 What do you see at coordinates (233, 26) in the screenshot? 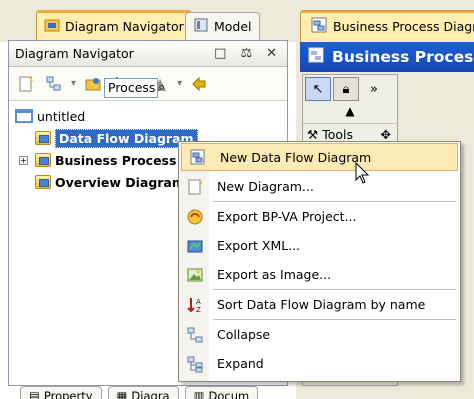
I see `tab-label: Model` at bounding box center [233, 26].